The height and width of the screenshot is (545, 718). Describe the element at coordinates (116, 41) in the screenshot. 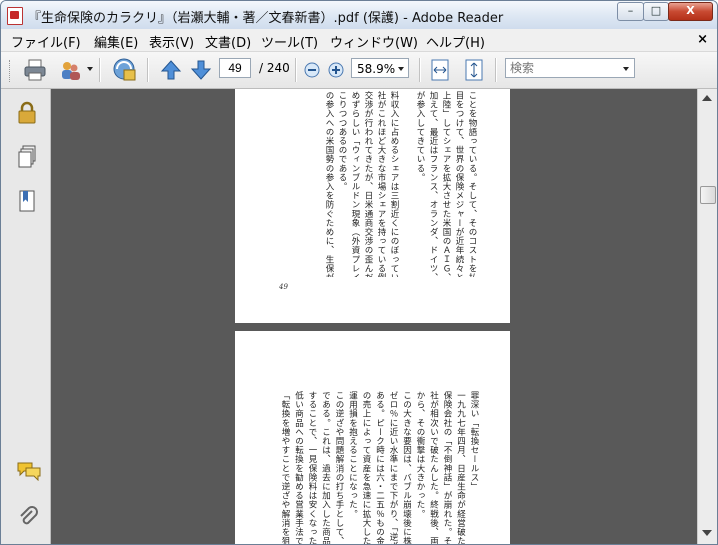

I see `menu-edit: 編集(E)` at that location.